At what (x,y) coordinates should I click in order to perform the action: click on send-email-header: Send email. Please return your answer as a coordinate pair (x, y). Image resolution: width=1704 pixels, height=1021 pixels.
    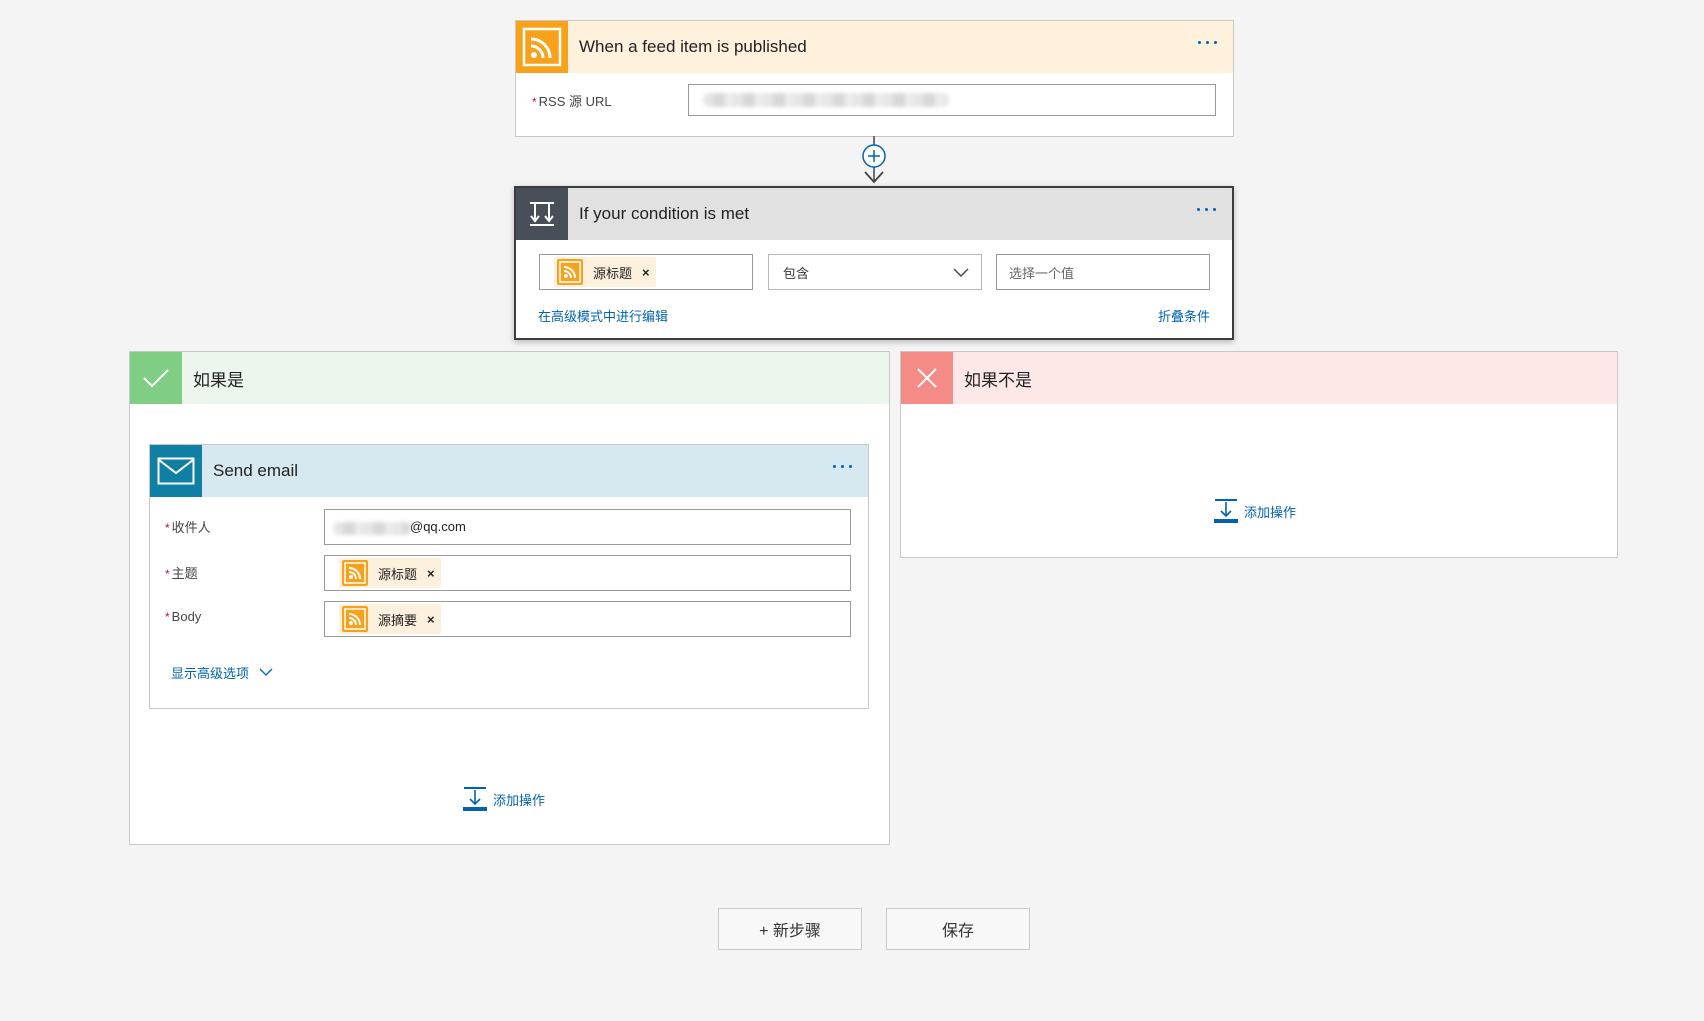
    Looking at the image, I should click on (509, 471).